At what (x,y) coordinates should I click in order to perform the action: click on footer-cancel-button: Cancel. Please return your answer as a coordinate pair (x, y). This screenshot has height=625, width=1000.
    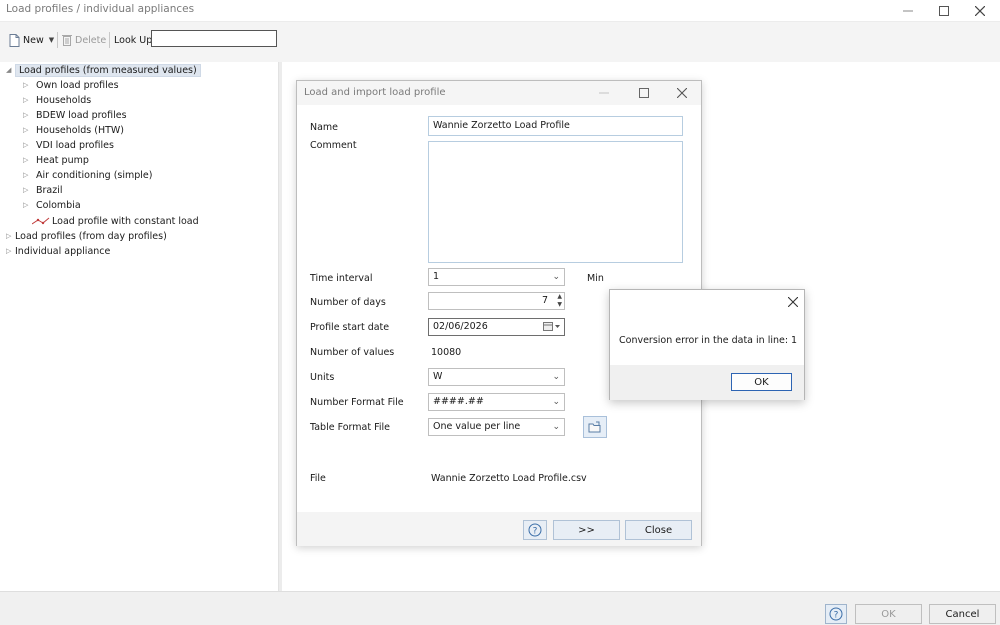
    Looking at the image, I should click on (962, 614).